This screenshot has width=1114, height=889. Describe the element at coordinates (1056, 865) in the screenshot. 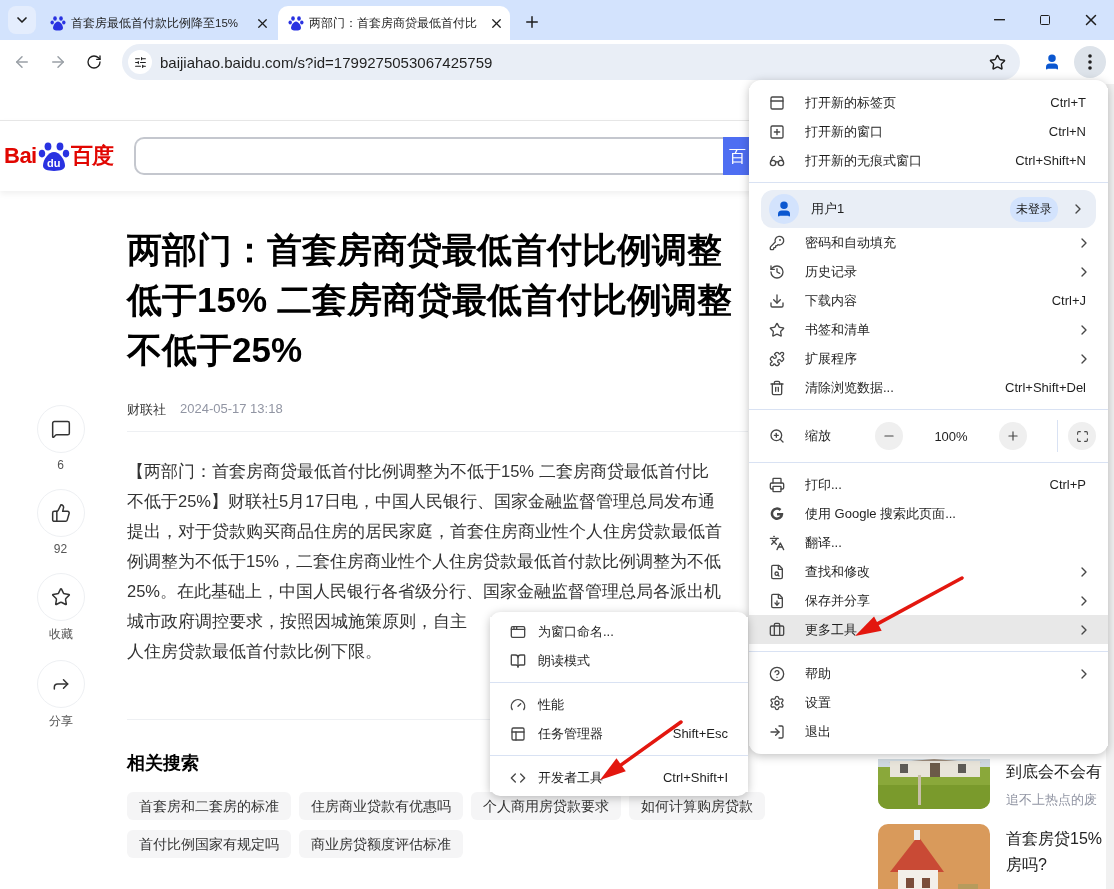

I see `card-title: 房吗?` at that location.